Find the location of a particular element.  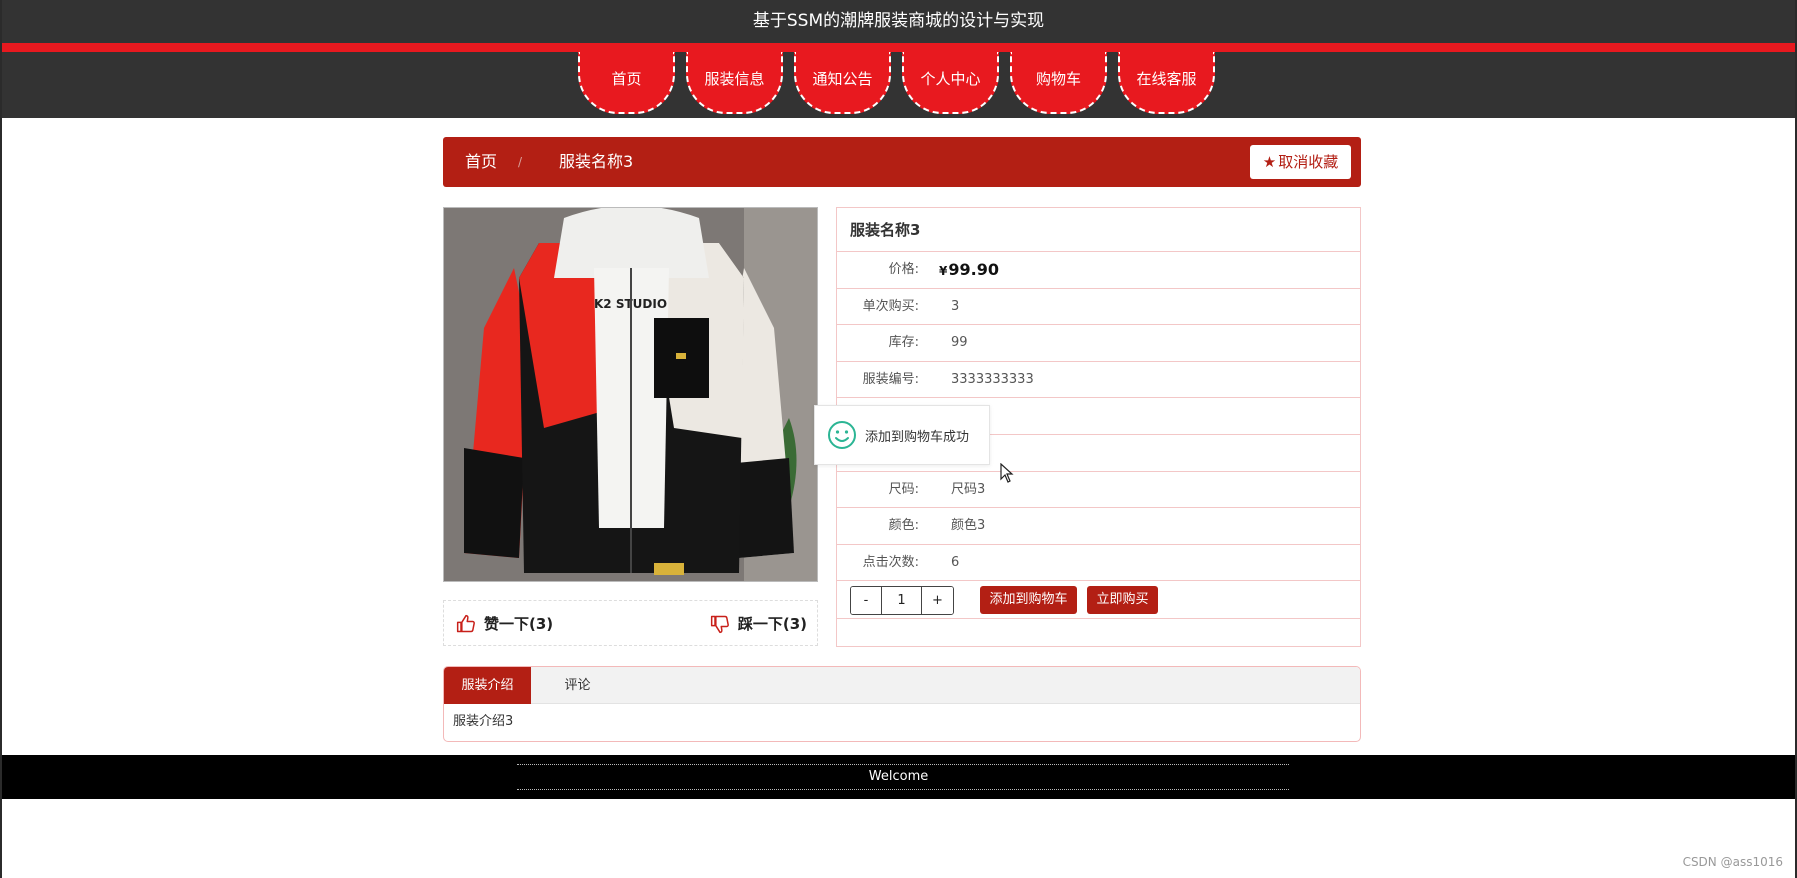

add-to-cart-button: 添加到购物车 is located at coordinates (1028, 600).